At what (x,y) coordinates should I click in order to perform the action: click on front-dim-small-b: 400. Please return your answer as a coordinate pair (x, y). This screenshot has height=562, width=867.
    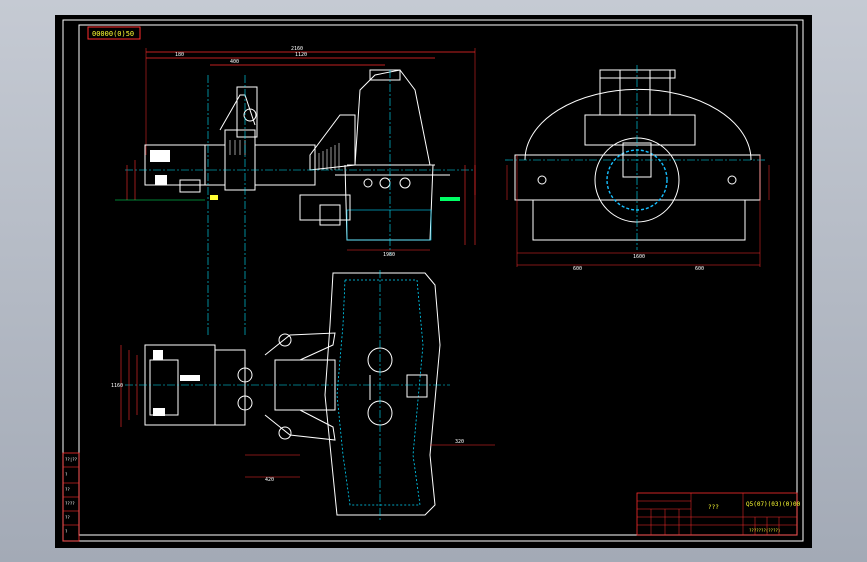
    Looking at the image, I should click on (234, 62).